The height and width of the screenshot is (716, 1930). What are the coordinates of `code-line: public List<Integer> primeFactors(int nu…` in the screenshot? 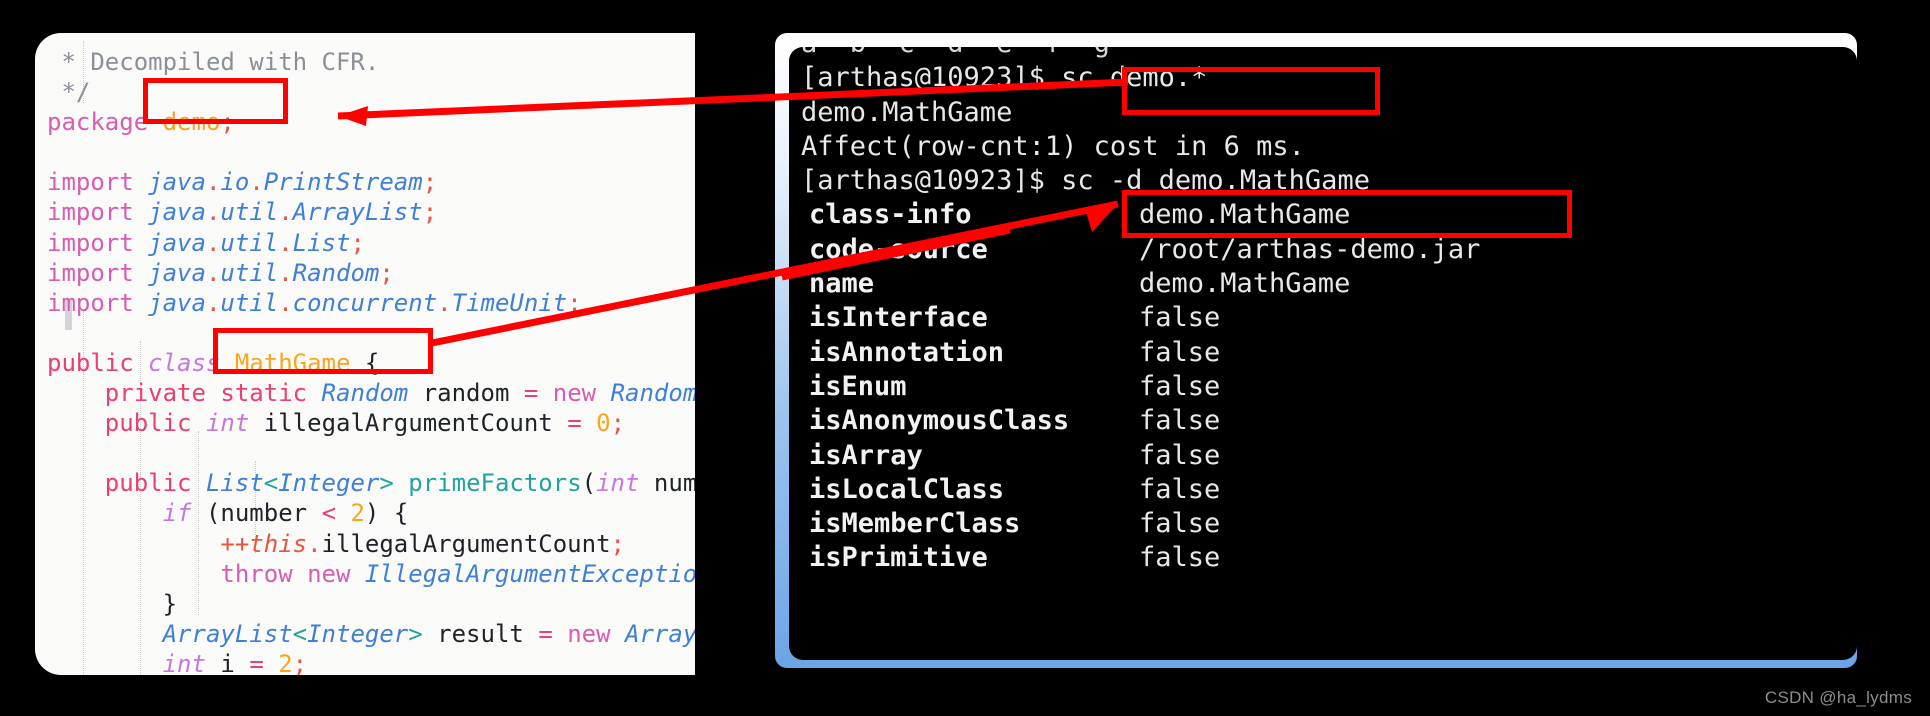 It's located at (399, 483).